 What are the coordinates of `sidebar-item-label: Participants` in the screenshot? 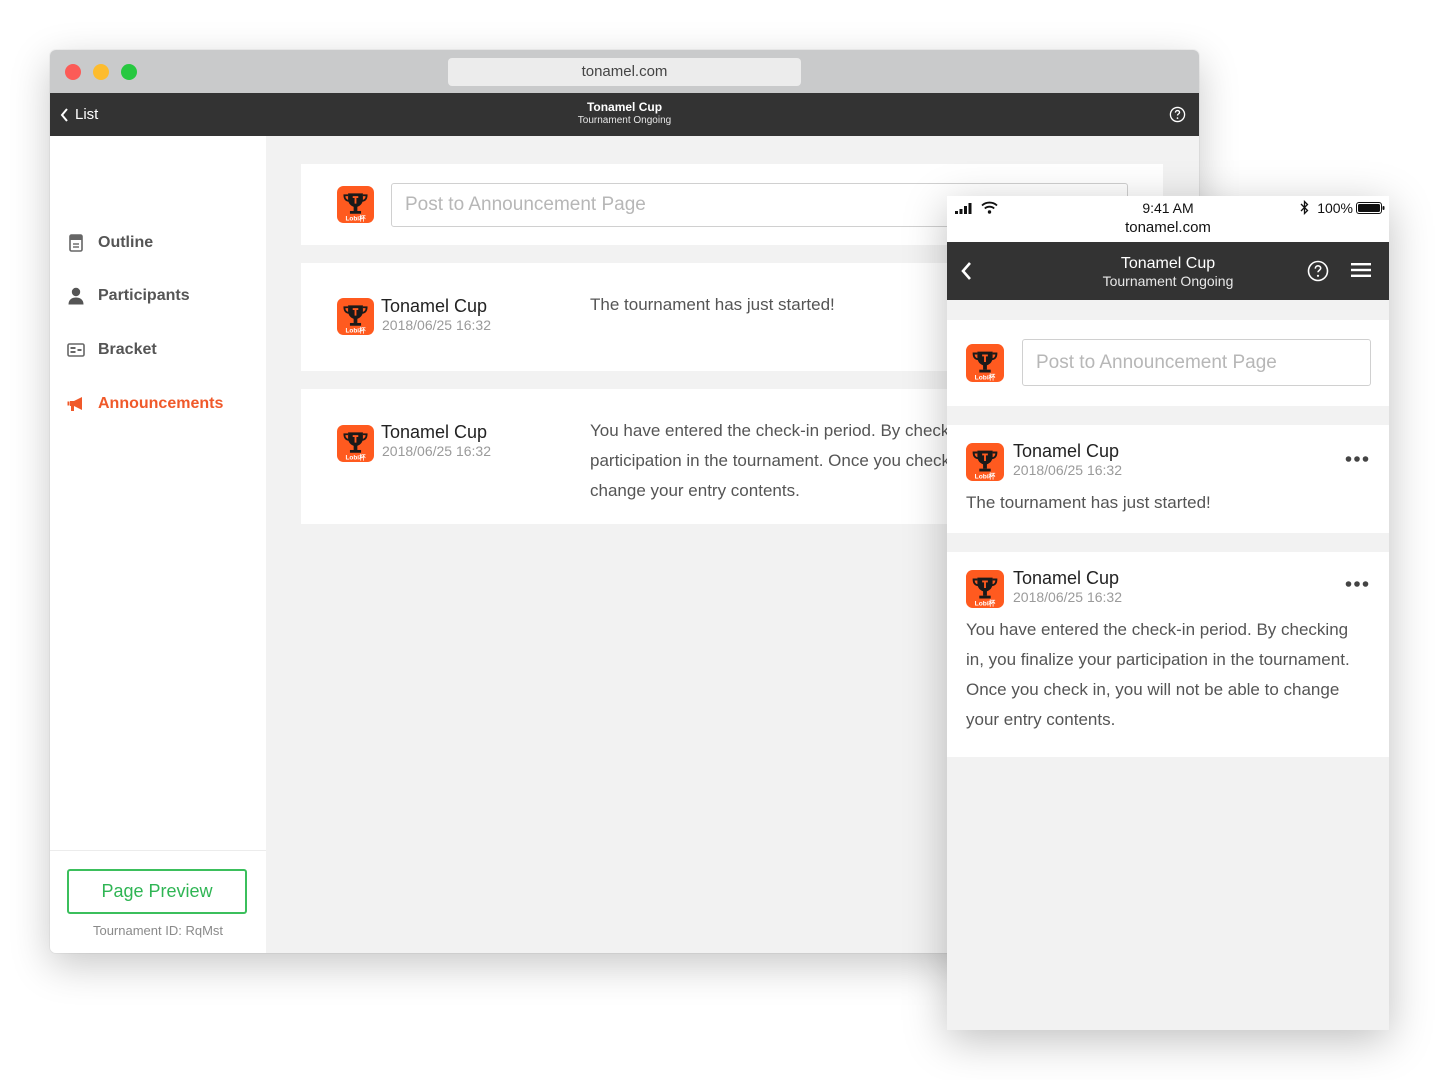 It's located at (144, 295).